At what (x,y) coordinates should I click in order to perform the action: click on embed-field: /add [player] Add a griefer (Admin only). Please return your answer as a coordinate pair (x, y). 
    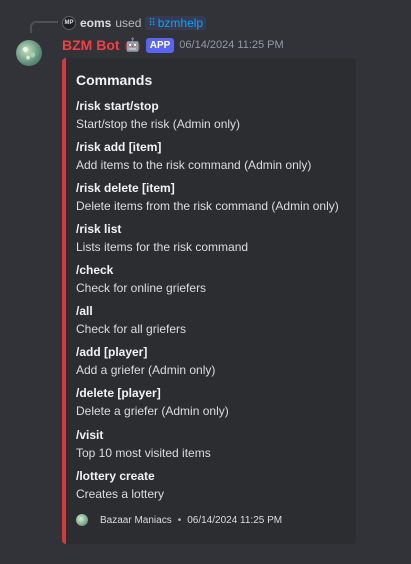
    Looking at the image, I should click on (215, 361).